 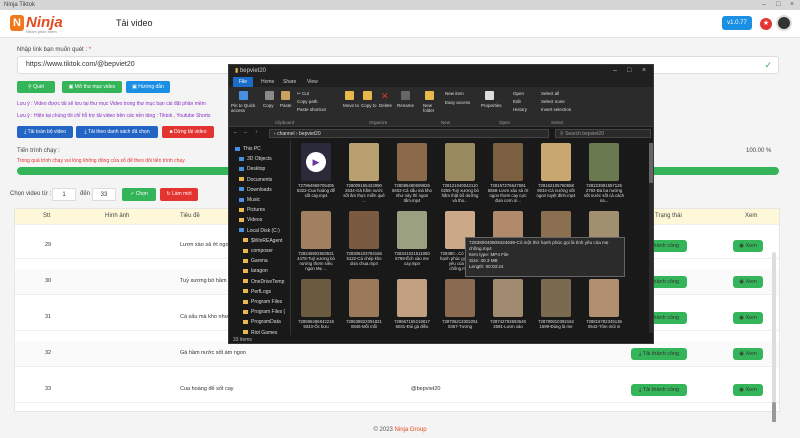 I want to click on file-tile: 728341021511050 6798-Ếch xào me cay.mp4, so click(x=412, y=243).